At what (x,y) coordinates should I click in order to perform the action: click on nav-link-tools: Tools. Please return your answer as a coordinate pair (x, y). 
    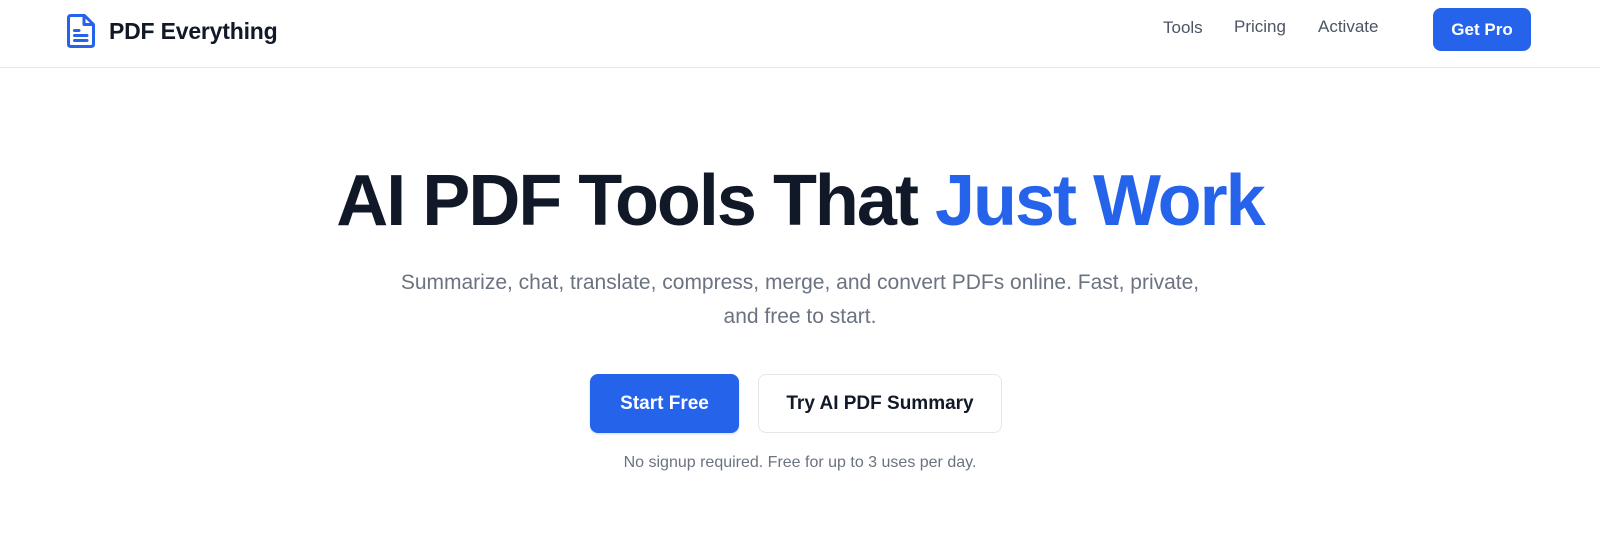
    Looking at the image, I should click on (1183, 28).